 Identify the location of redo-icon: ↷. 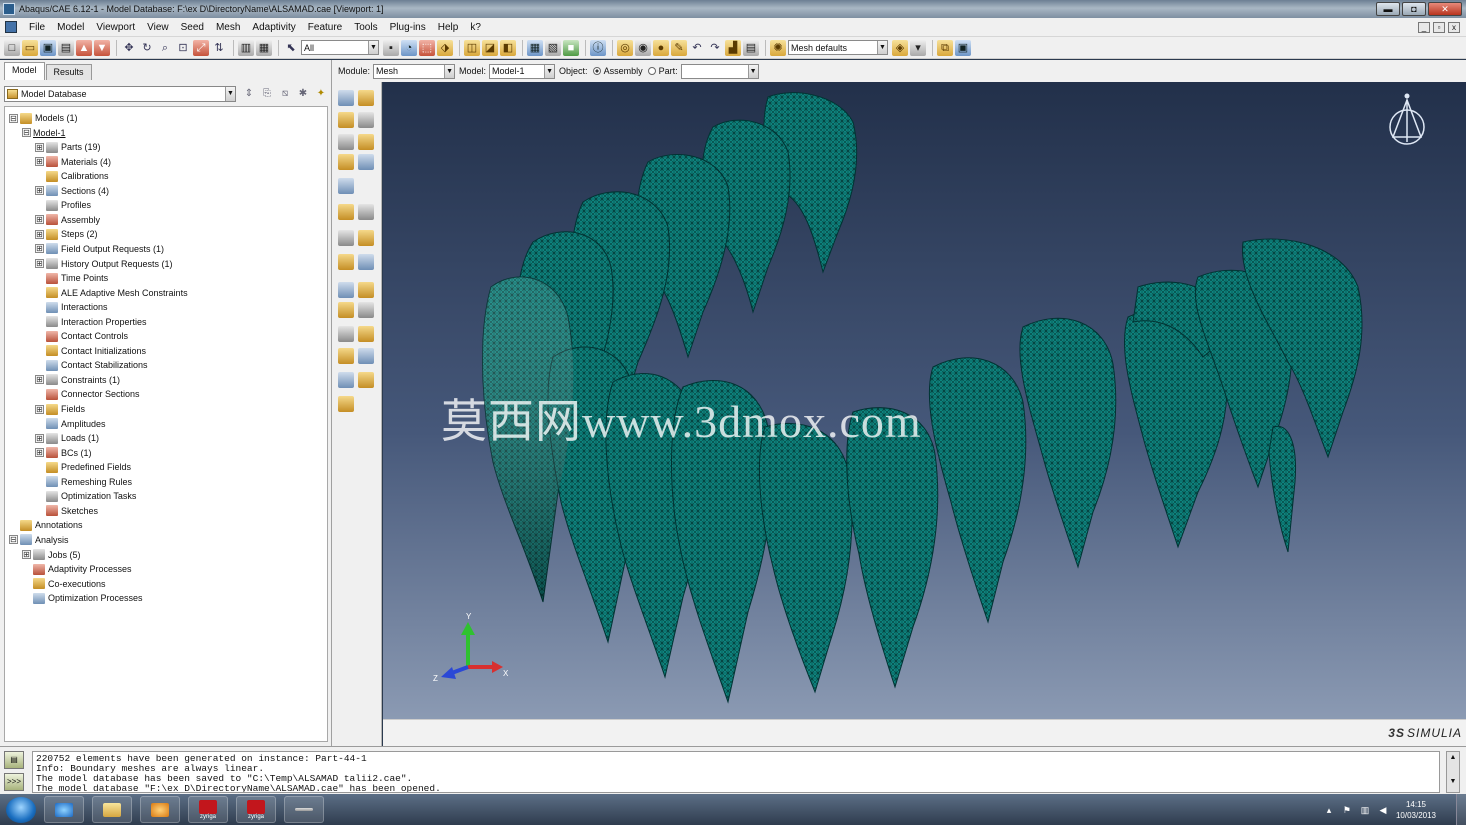
(715, 48).